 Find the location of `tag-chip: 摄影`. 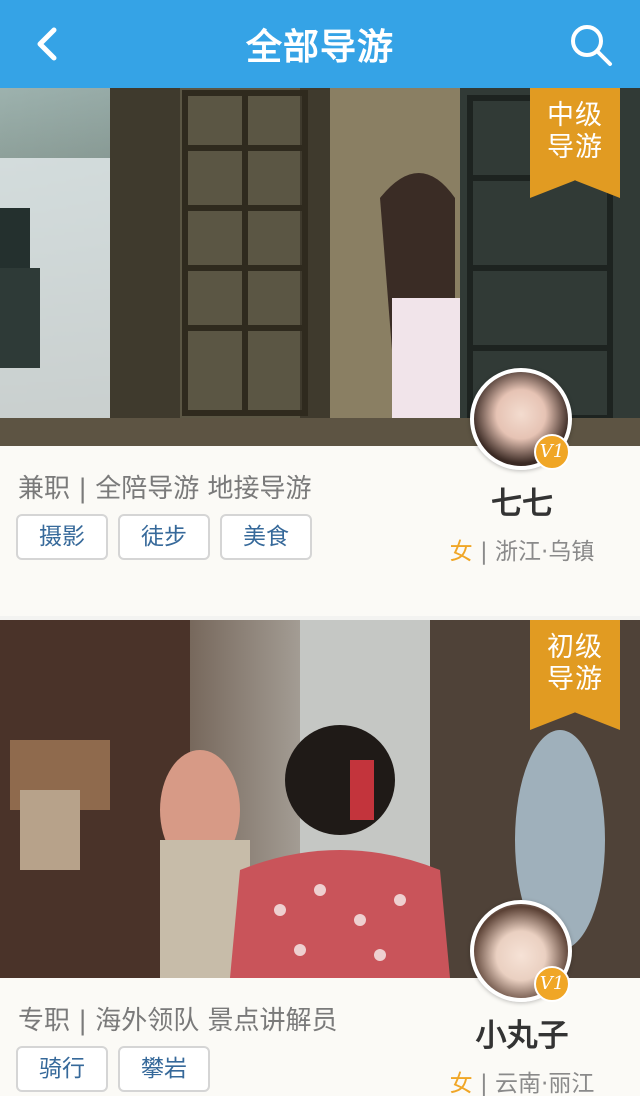

tag-chip: 摄影 is located at coordinates (62, 537).